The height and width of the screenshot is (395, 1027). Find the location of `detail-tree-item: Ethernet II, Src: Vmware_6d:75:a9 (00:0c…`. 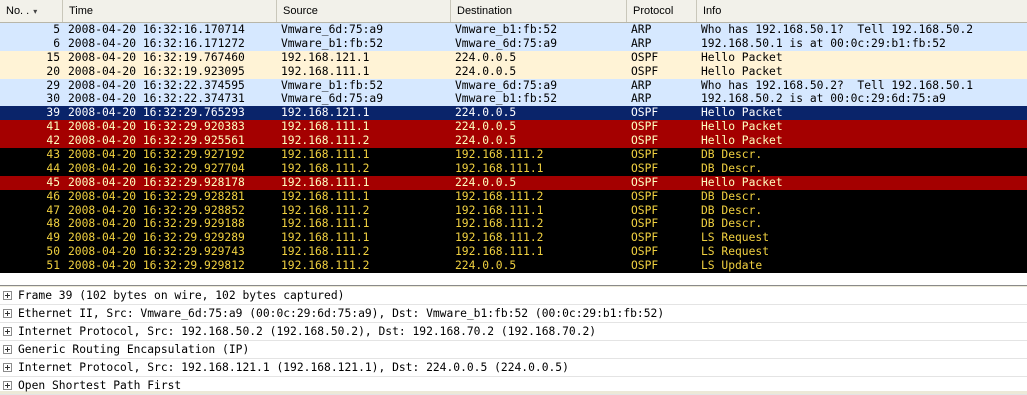

detail-tree-item: Ethernet II, Src: Vmware_6d:75:a9 (00:0c… is located at coordinates (513, 314).